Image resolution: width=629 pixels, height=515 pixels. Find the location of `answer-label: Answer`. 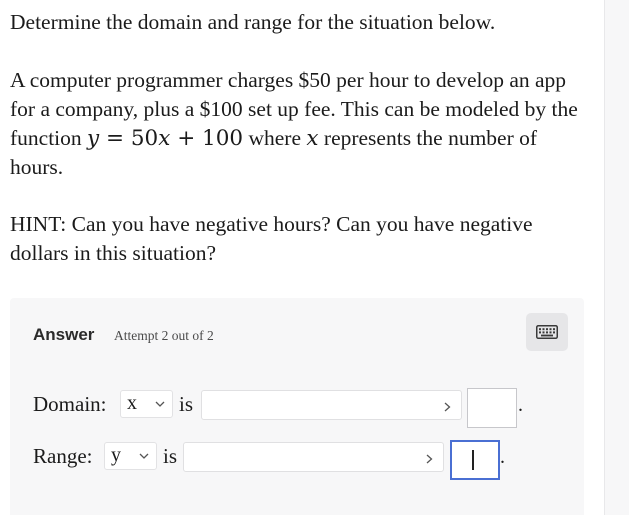

answer-label: Answer is located at coordinates (64, 334).